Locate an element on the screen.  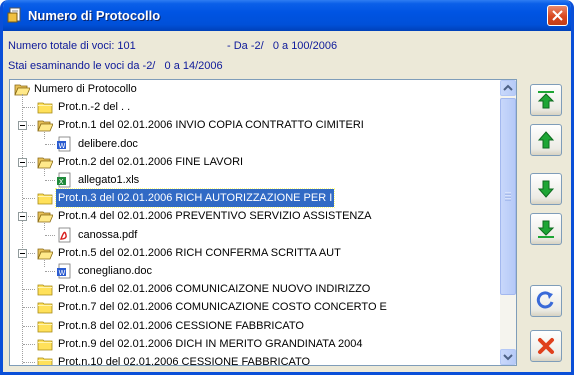
move-down-button is located at coordinates (546, 189).